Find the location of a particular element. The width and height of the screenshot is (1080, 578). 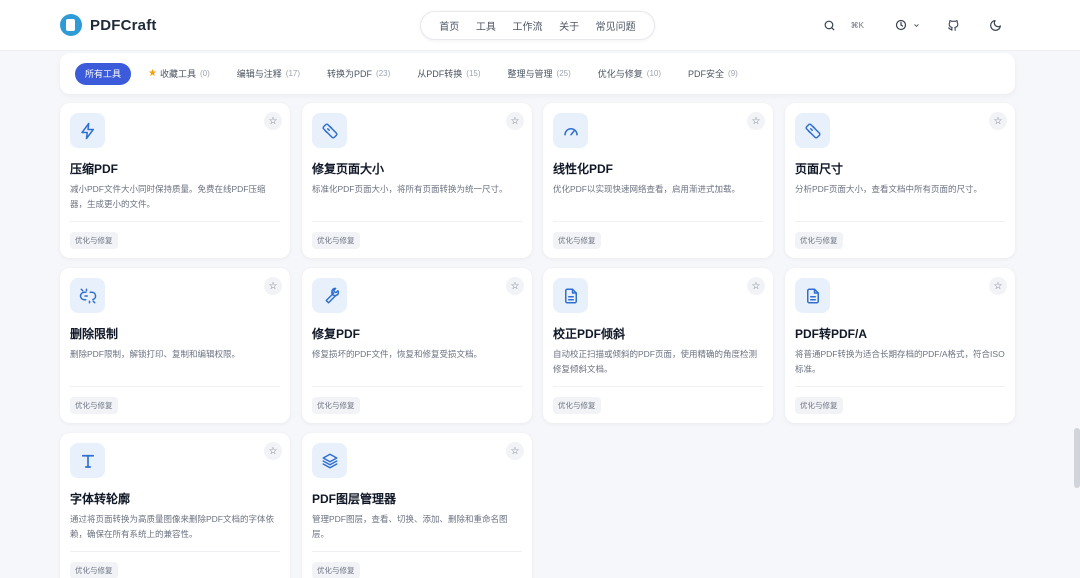

nav-faq: 常见问题 is located at coordinates (616, 25).